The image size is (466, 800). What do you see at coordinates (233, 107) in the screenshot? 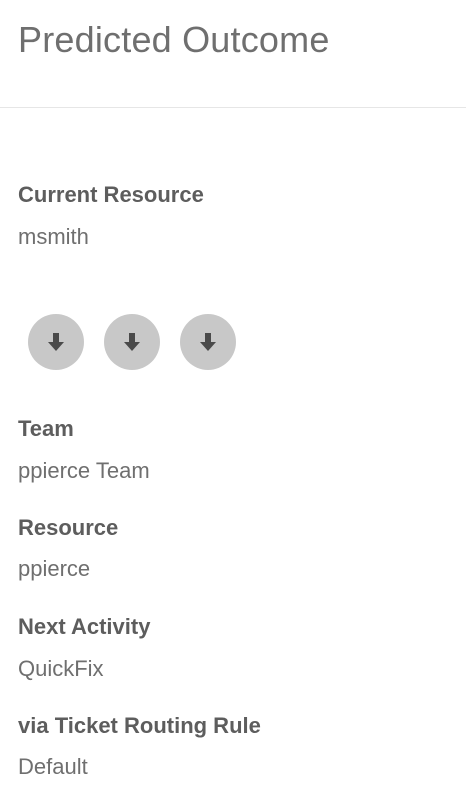
I see `header-divider` at bounding box center [233, 107].